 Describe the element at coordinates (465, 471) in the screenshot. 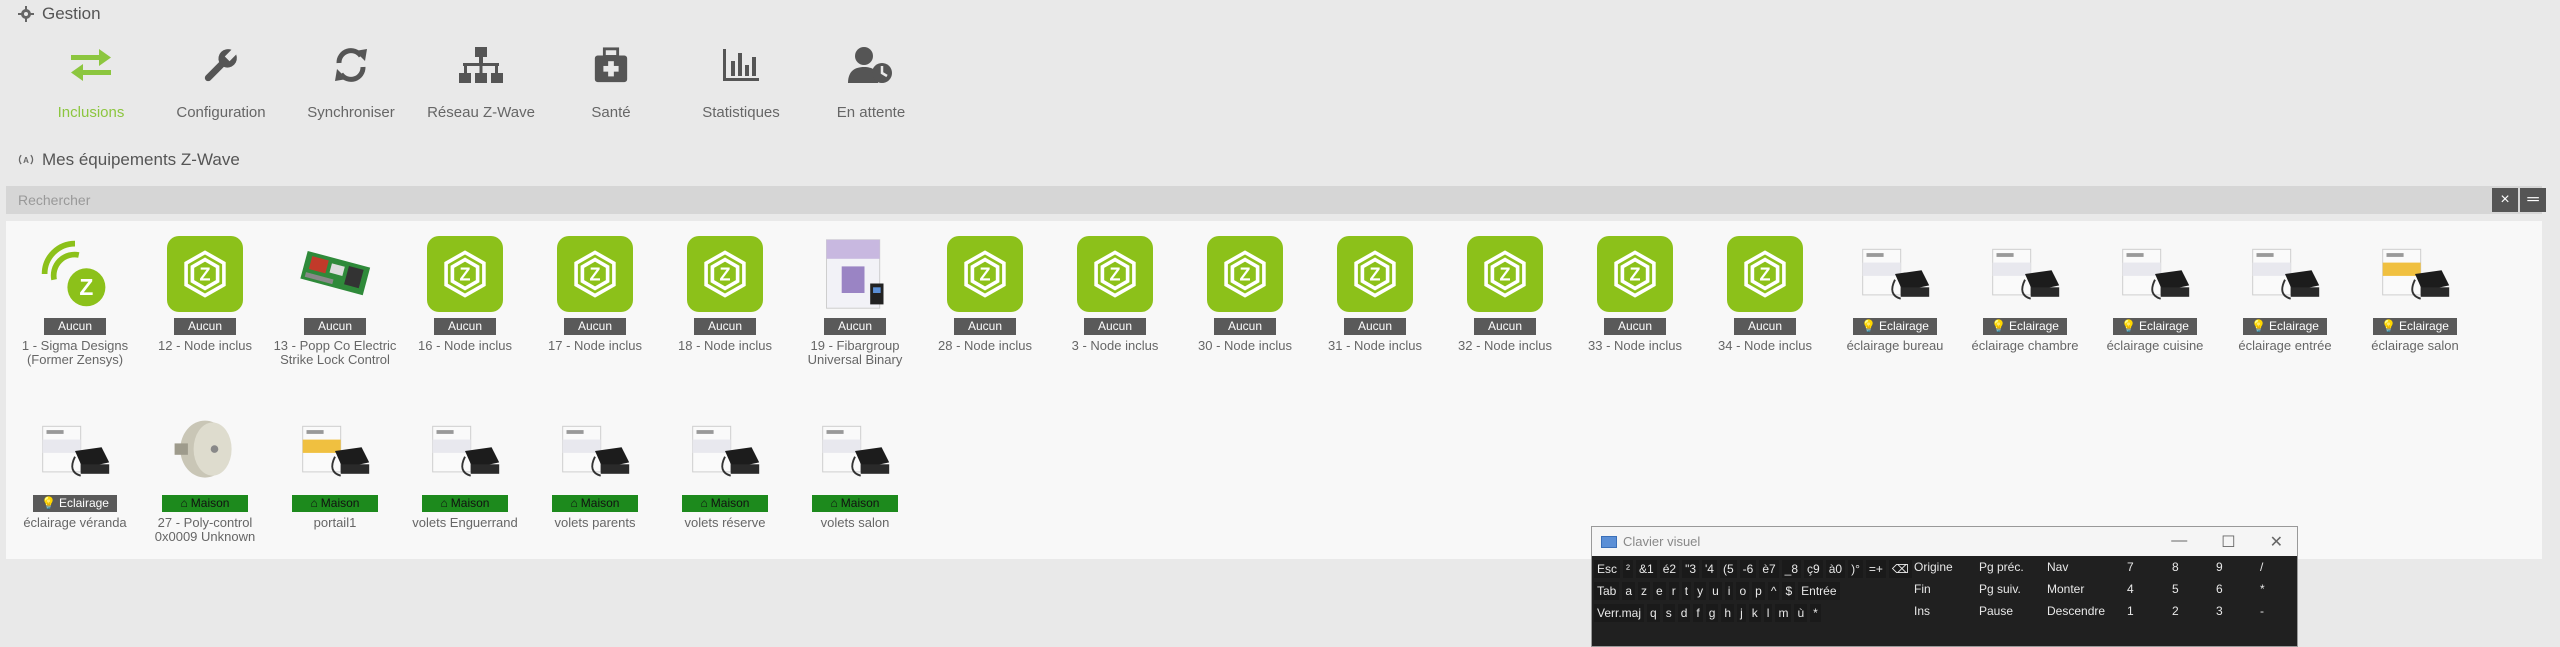

I see `device-card: ⌂ Maison volets Enguerrand` at that location.